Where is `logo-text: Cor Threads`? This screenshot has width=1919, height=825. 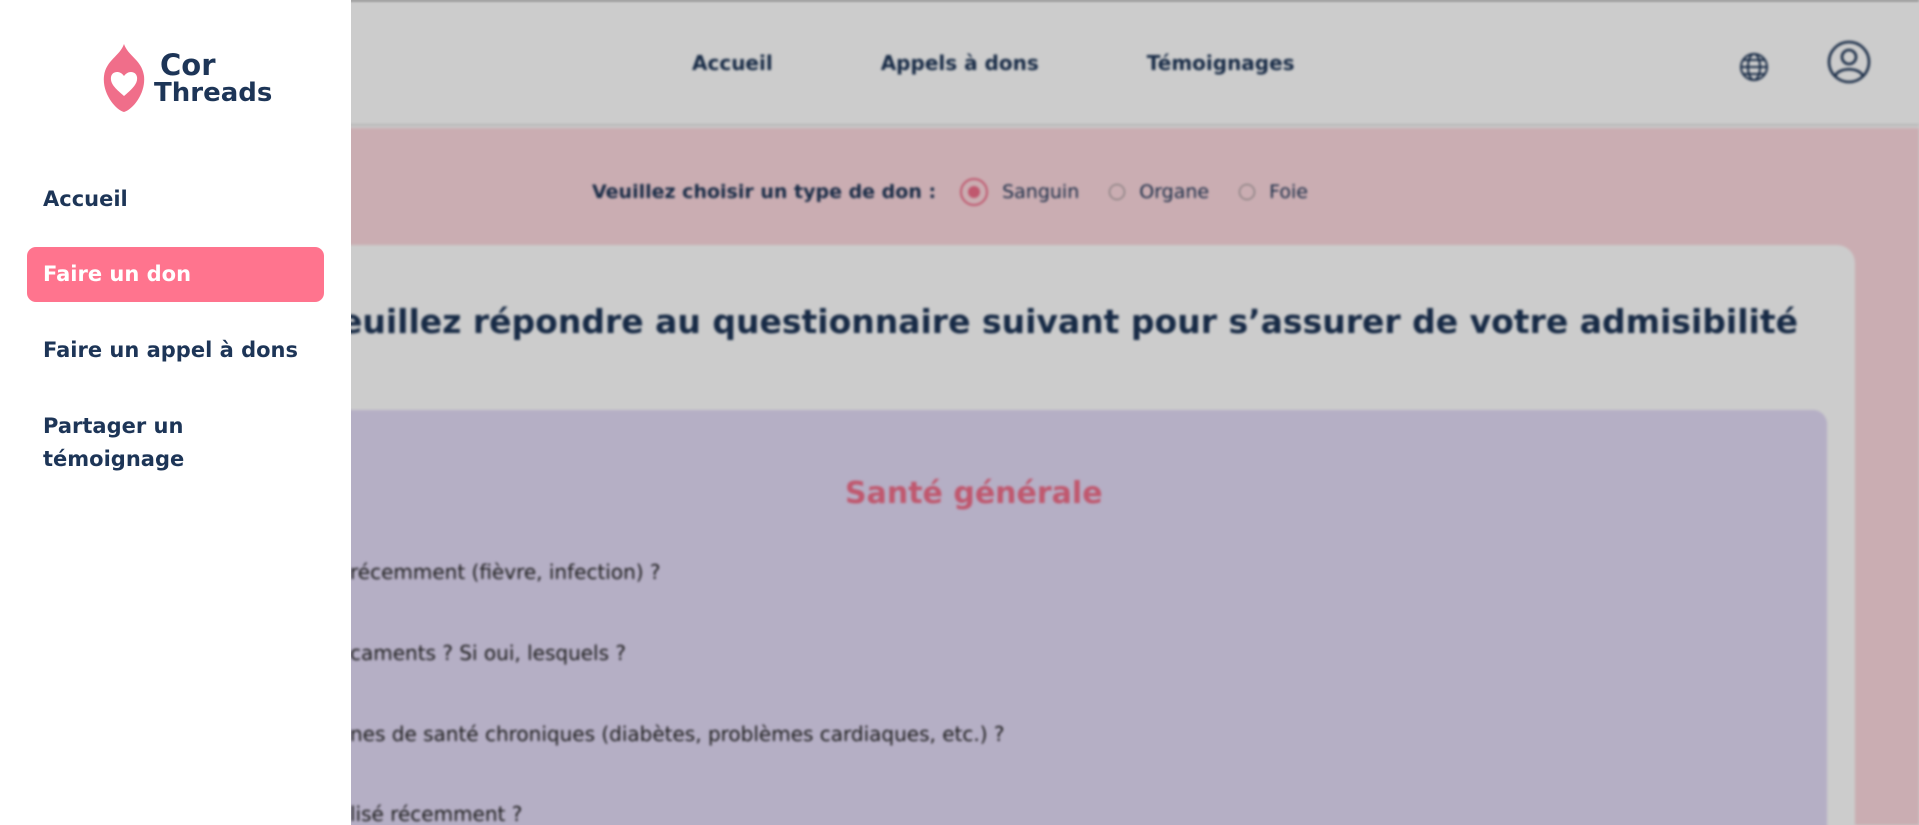
logo-text: Cor Threads is located at coordinates (213, 77).